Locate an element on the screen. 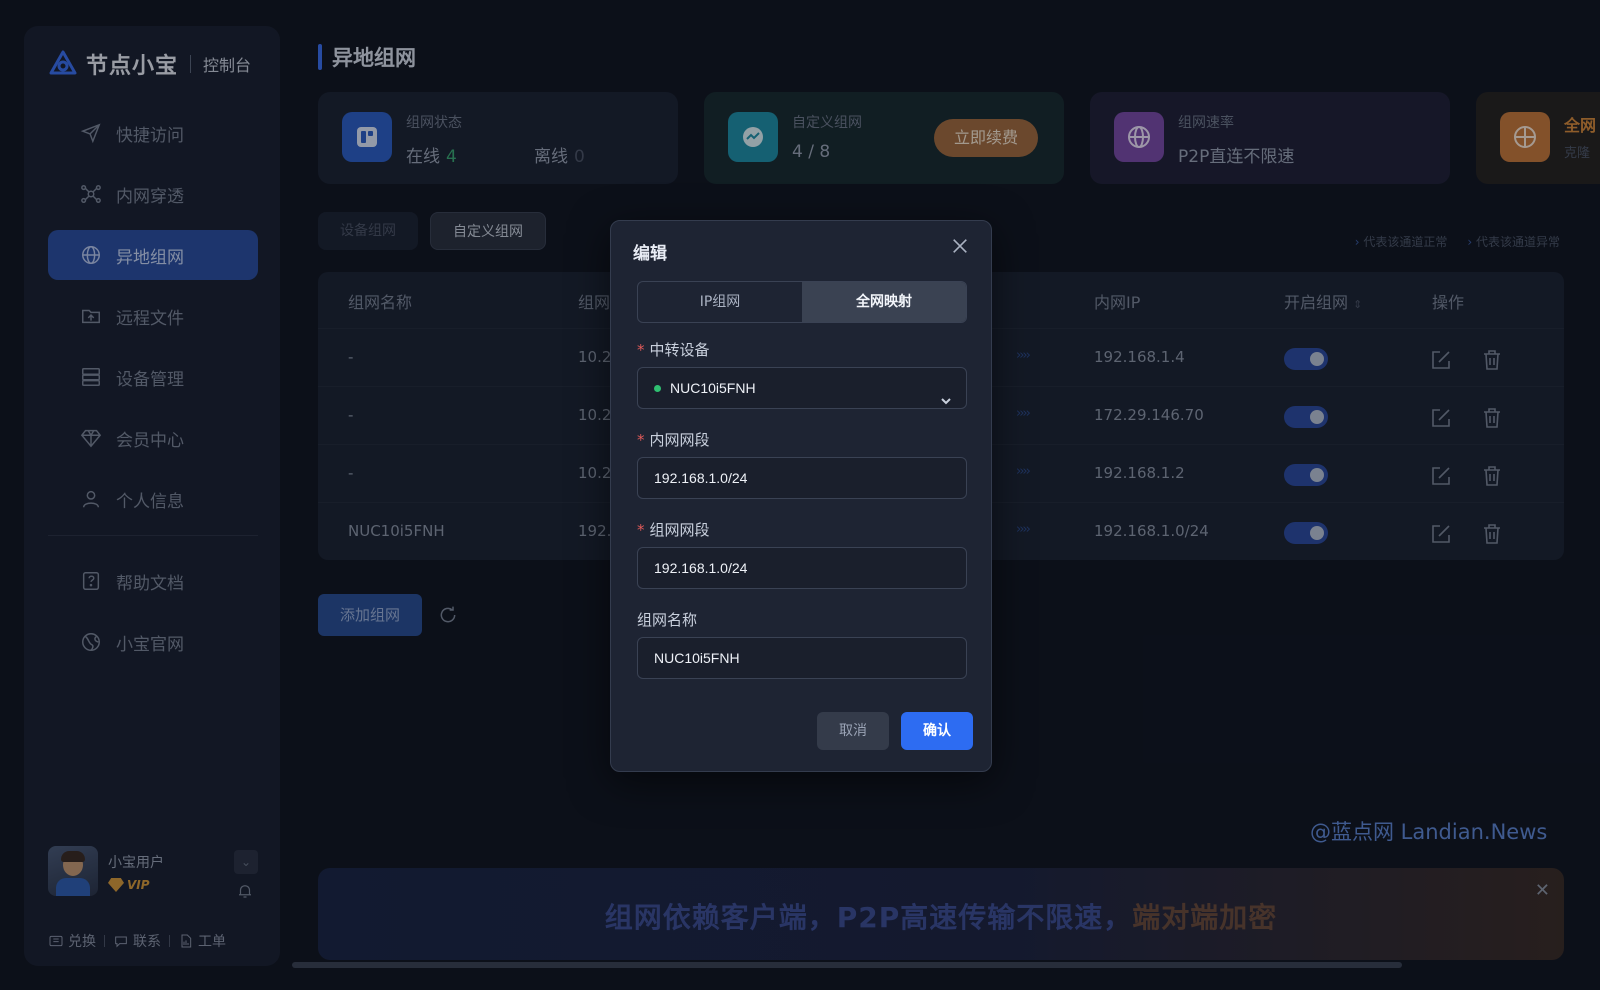 The width and height of the screenshot is (1600, 990). relay-label-text: 中转设备 is located at coordinates (679, 350).